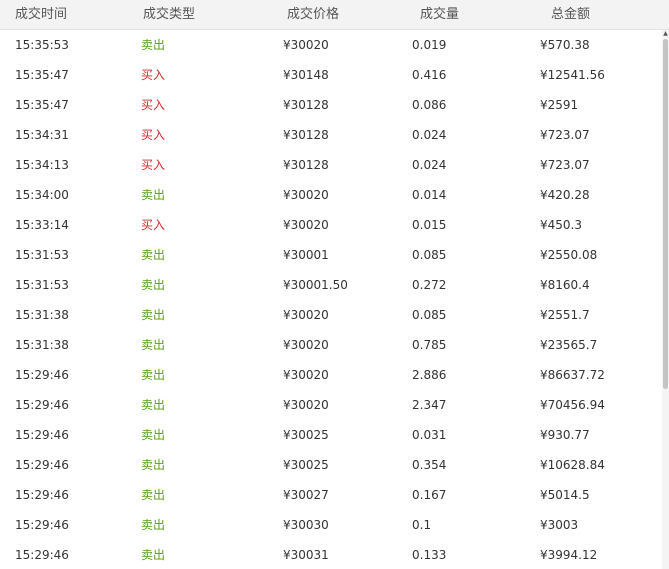  What do you see at coordinates (572, 465) in the screenshot?
I see `trade-total: ¥10628.84` at bounding box center [572, 465].